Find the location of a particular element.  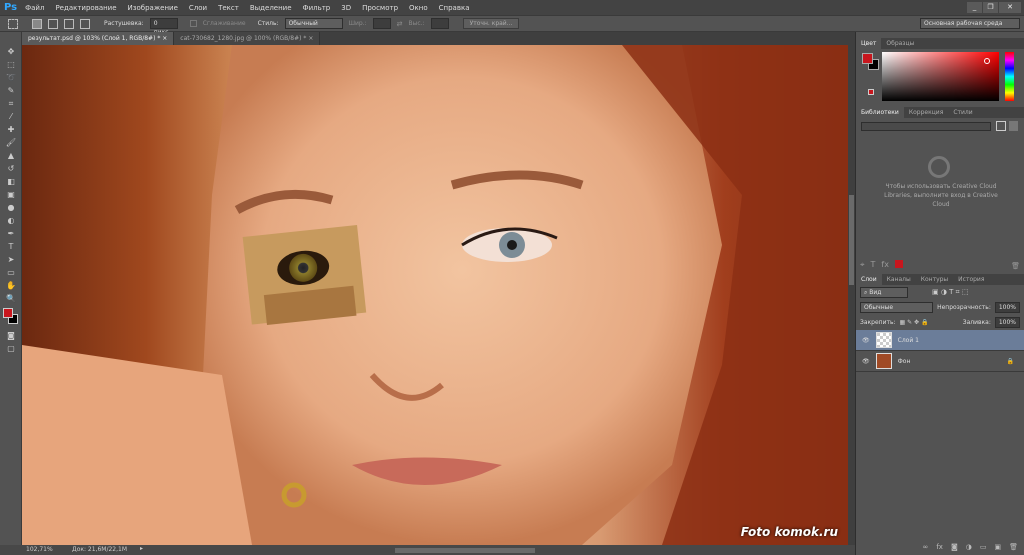

color-picker-marker is located at coordinates (987, 61).